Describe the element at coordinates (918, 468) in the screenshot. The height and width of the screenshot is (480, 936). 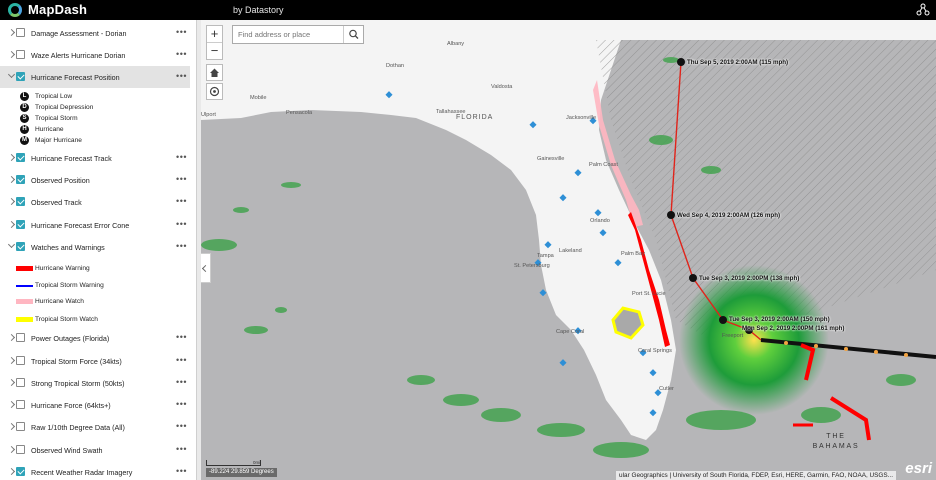
I see `esri-logo: esri` at that location.